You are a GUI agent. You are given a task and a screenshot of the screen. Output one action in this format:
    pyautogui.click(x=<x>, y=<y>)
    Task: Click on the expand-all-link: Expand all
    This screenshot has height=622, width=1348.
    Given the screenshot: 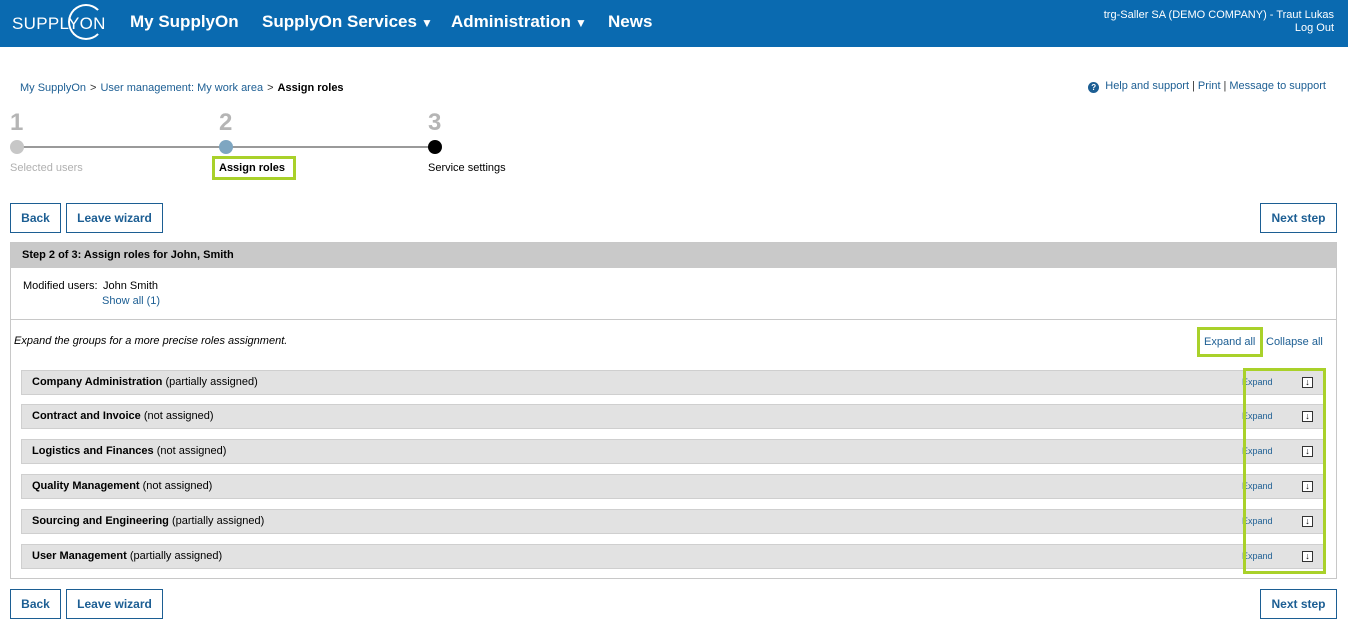 What is the action you would take?
    pyautogui.click(x=1229, y=342)
    